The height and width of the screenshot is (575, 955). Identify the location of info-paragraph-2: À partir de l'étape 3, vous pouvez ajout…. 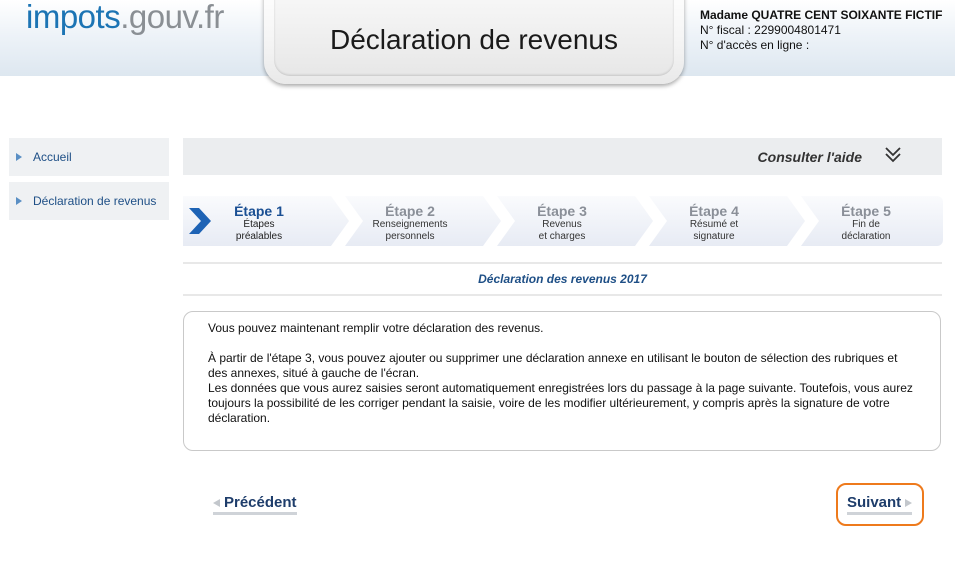
(553, 365).